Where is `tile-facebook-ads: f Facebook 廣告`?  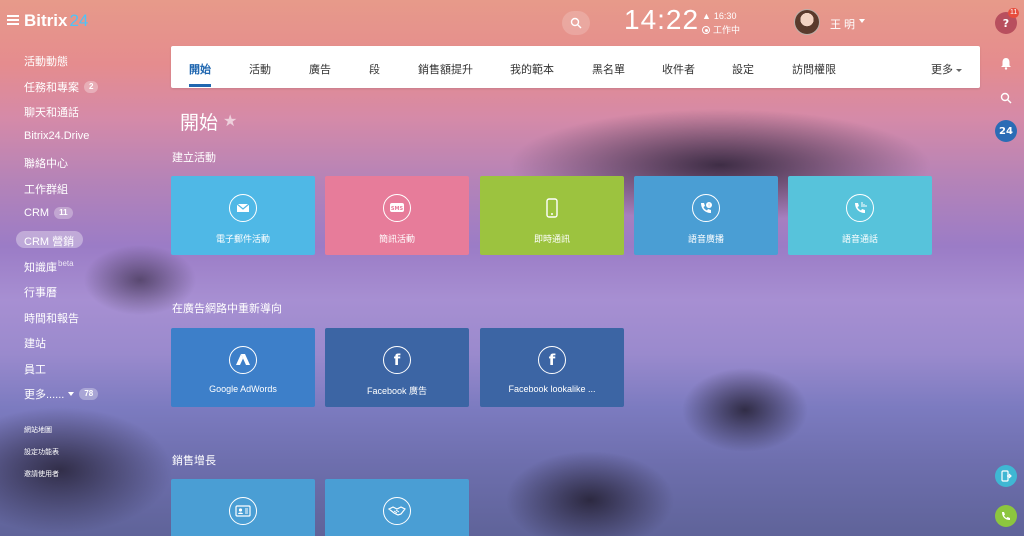 tile-facebook-ads: f Facebook 廣告 is located at coordinates (397, 367).